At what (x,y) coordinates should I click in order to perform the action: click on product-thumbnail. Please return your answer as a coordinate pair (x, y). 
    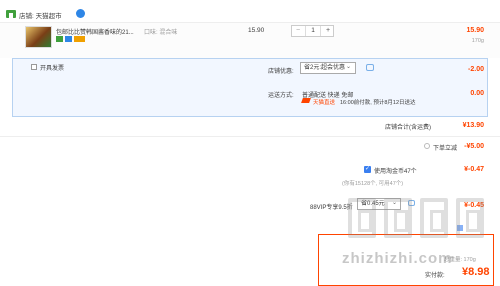
    Looking at the image, I should click on (38, 37).